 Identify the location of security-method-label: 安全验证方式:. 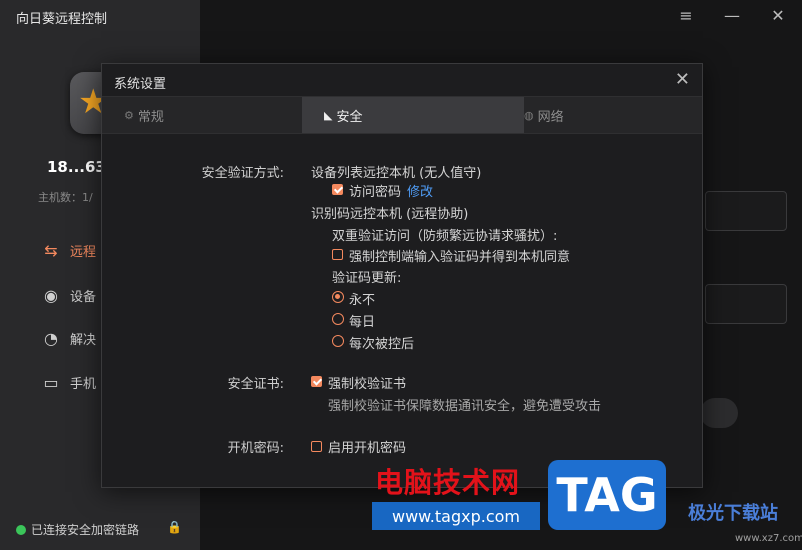
(242, 173).